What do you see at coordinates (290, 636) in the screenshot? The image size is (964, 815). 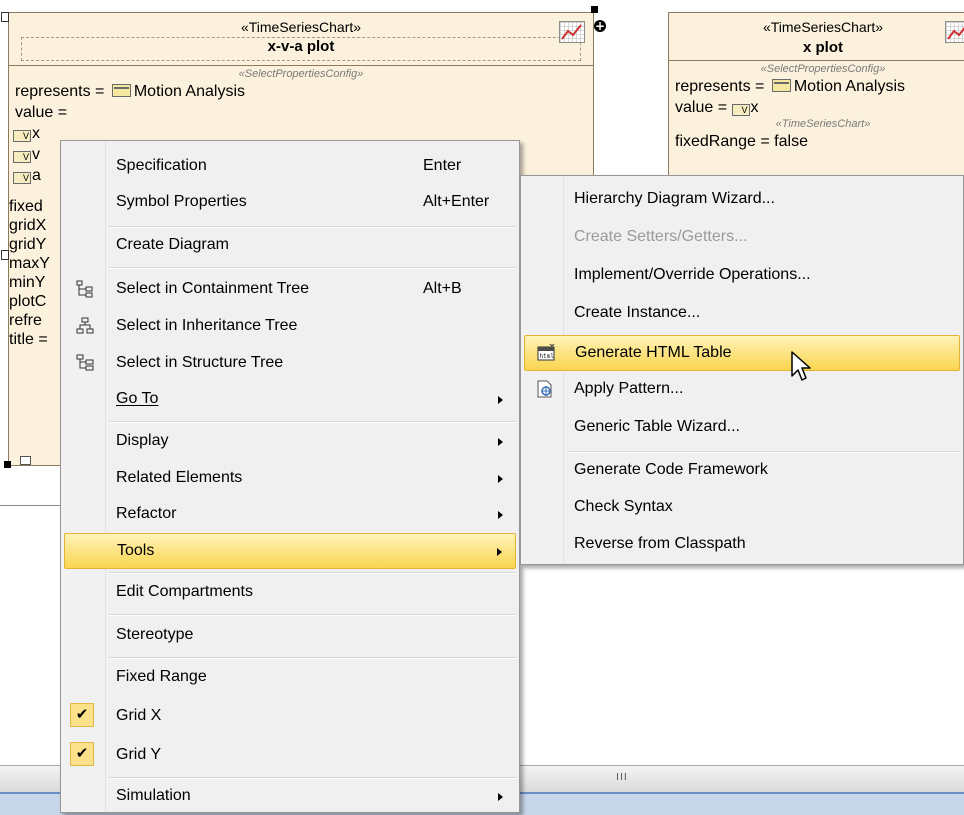 I see `menu-item-stereotype: Stereotype` at bounding box center [290, 636].